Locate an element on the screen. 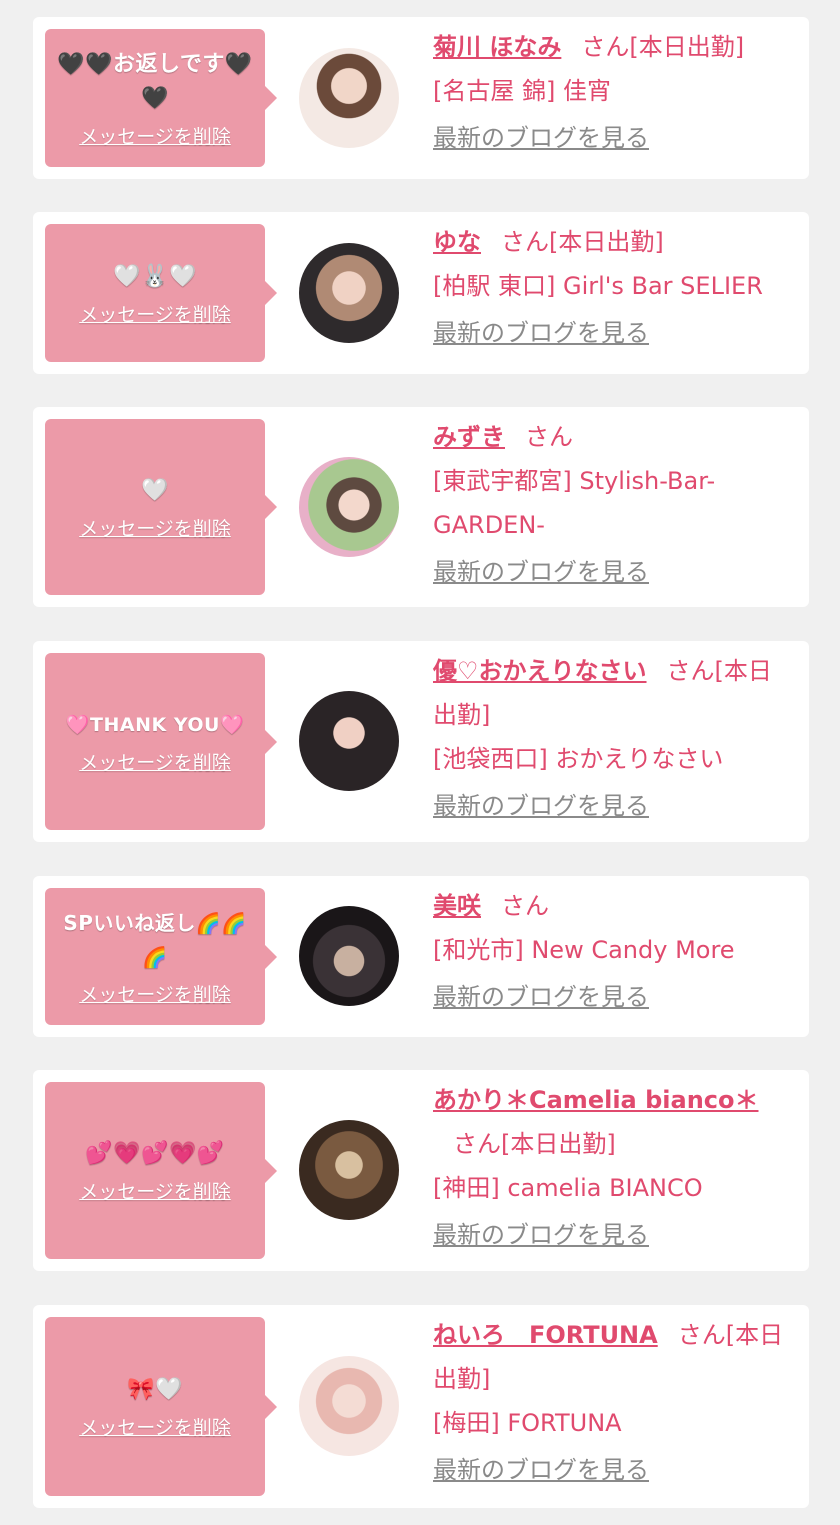 This screenshot has height=1525, width=840. message-text: 🩷THANK YOU🩷 is located at coordinates (155, 725).